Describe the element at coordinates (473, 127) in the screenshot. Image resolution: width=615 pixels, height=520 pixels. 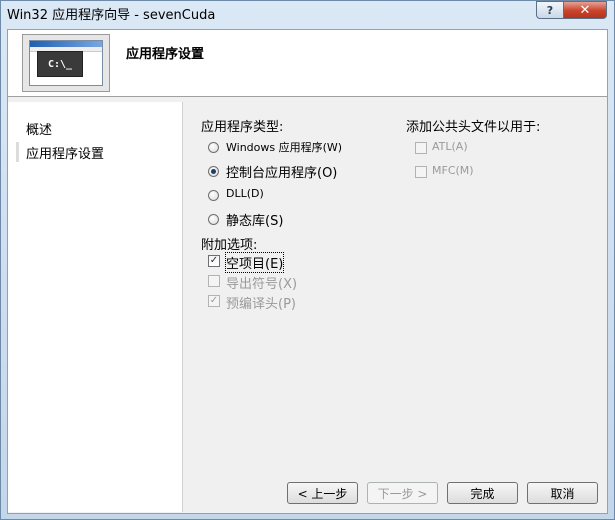
I see `common-headers-heading: 添加公共头文件以用于:` at that location.